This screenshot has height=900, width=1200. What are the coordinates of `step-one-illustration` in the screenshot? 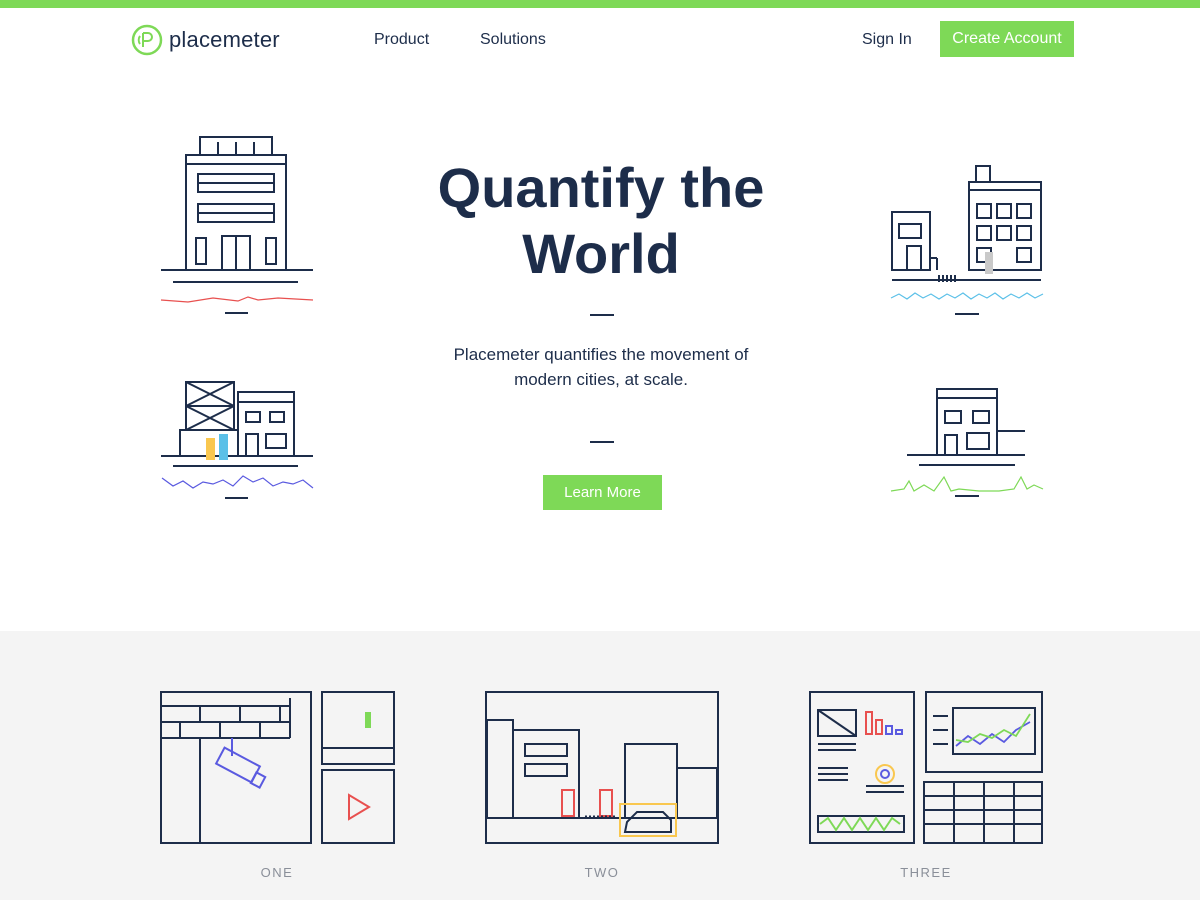 It's located at (278, 768).